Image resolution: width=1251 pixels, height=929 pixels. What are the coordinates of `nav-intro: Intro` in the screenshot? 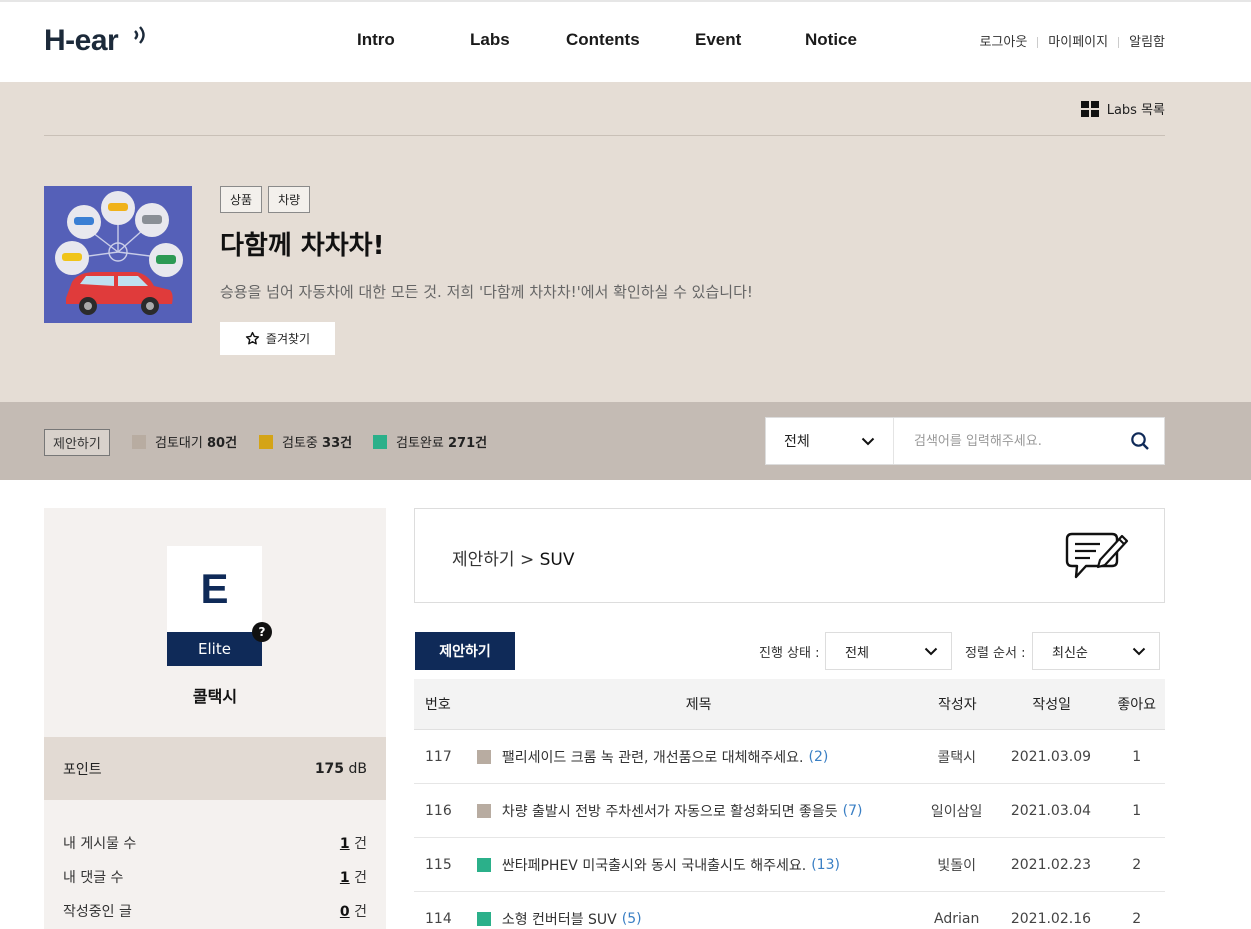 It's located at (376, 40).